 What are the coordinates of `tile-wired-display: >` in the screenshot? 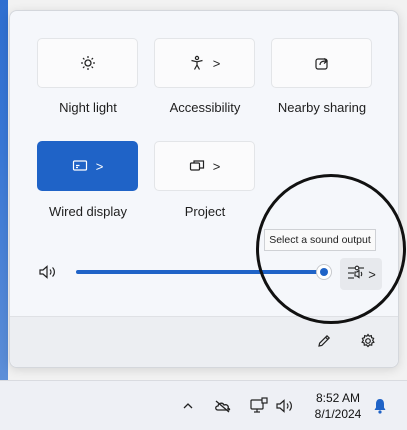 It's located at (87, 166).